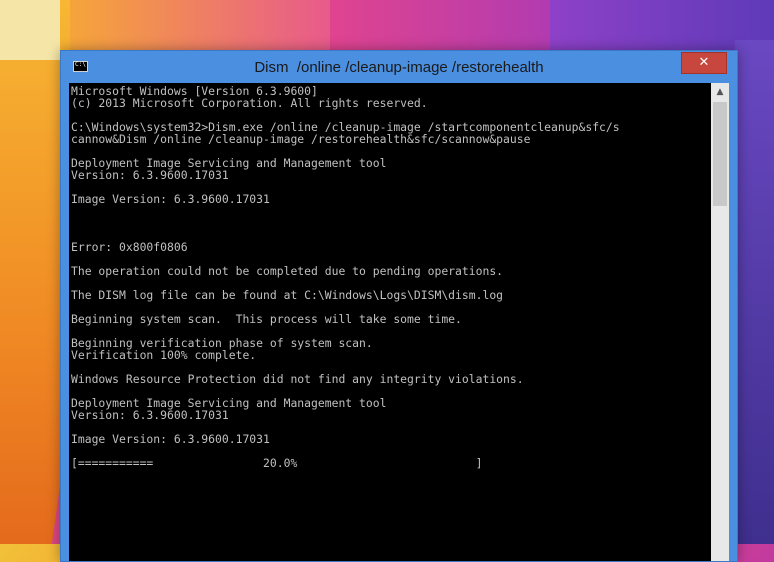  What do you see at coordinates (704, 63) in the screenshot?
I see `close-button: ✕` at bounding box center [704, 63].